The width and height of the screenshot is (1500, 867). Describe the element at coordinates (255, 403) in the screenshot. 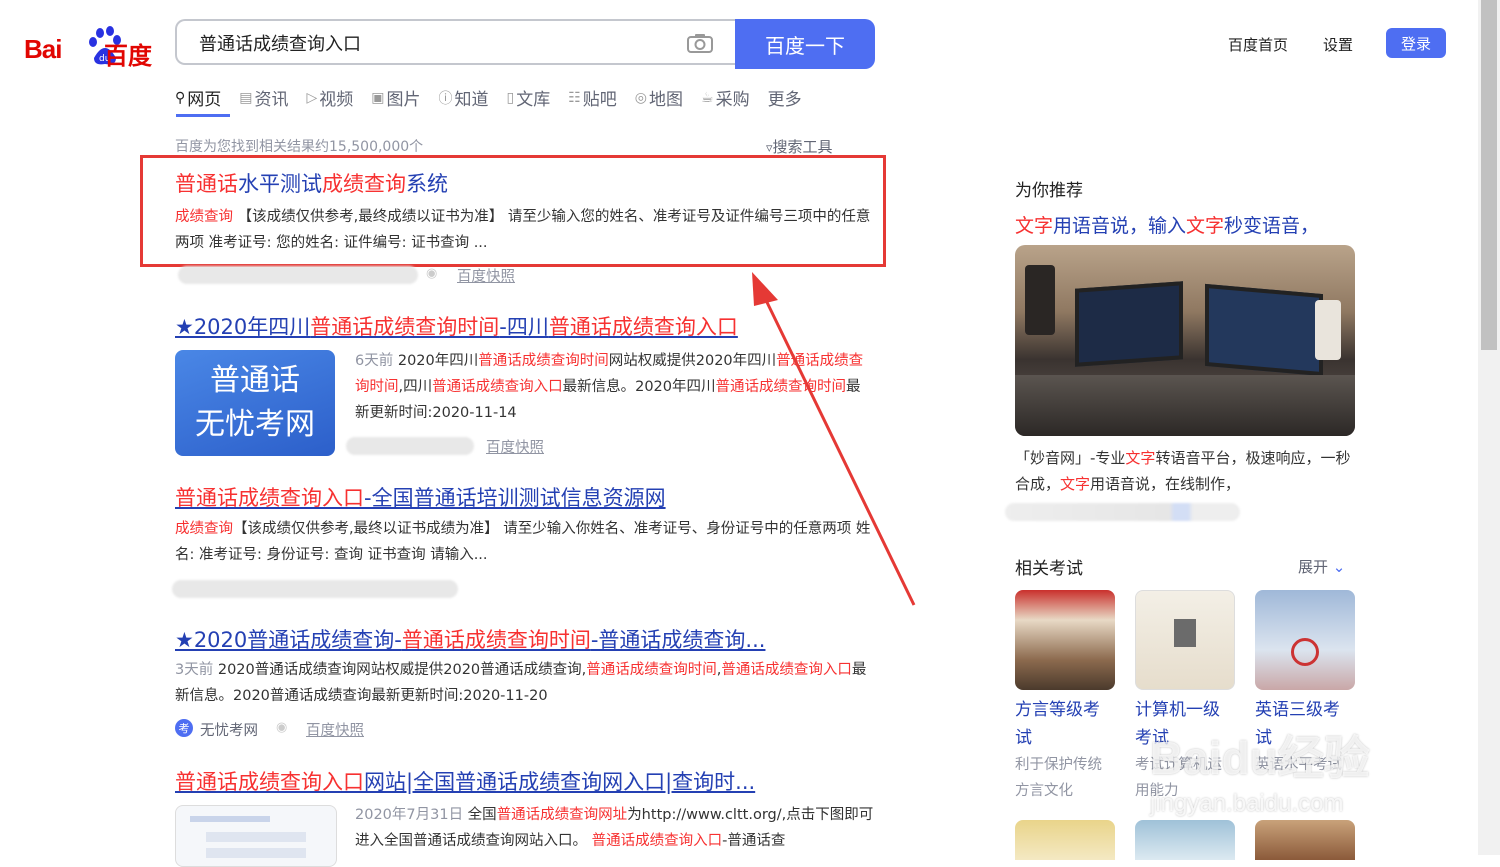

I see `result-2-thumbnail: 普通话 无忧考网` at that location.